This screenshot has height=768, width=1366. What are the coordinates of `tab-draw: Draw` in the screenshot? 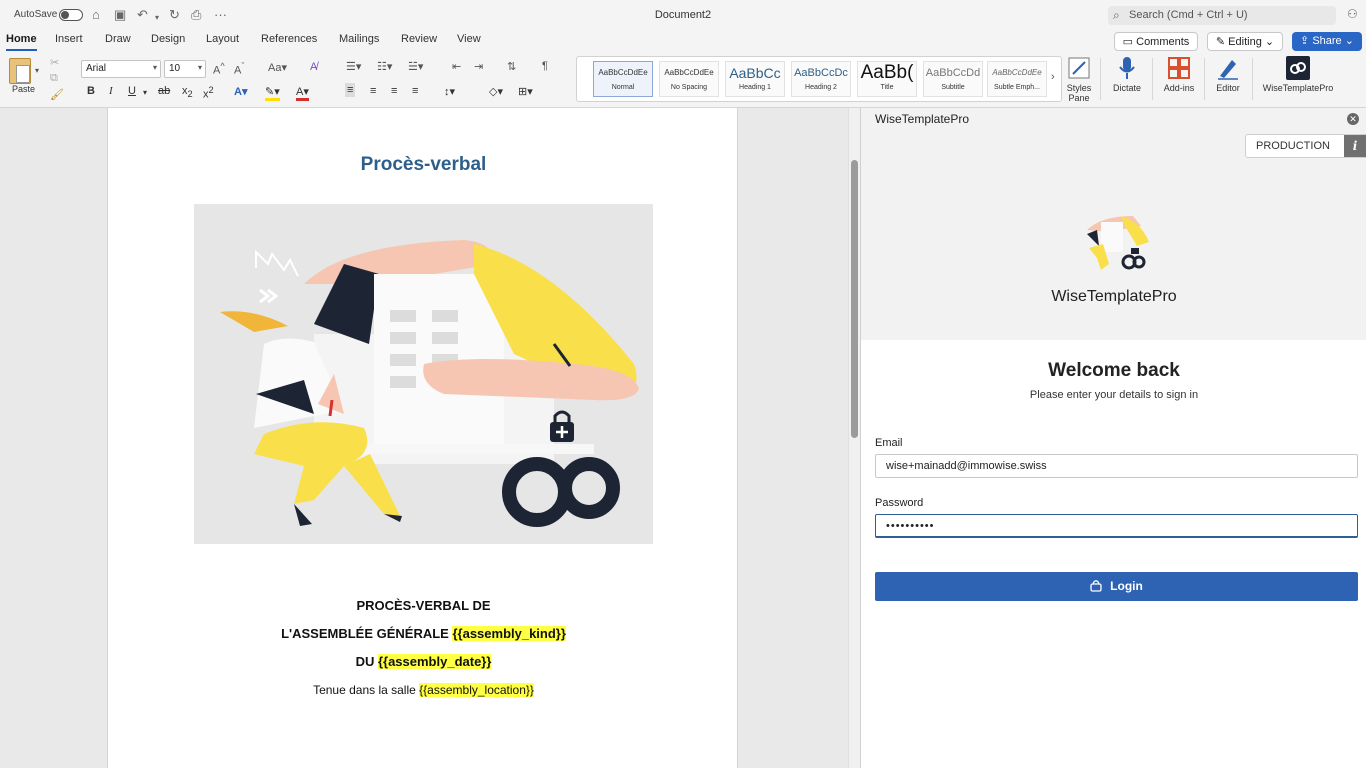 It's located at (118, 39).